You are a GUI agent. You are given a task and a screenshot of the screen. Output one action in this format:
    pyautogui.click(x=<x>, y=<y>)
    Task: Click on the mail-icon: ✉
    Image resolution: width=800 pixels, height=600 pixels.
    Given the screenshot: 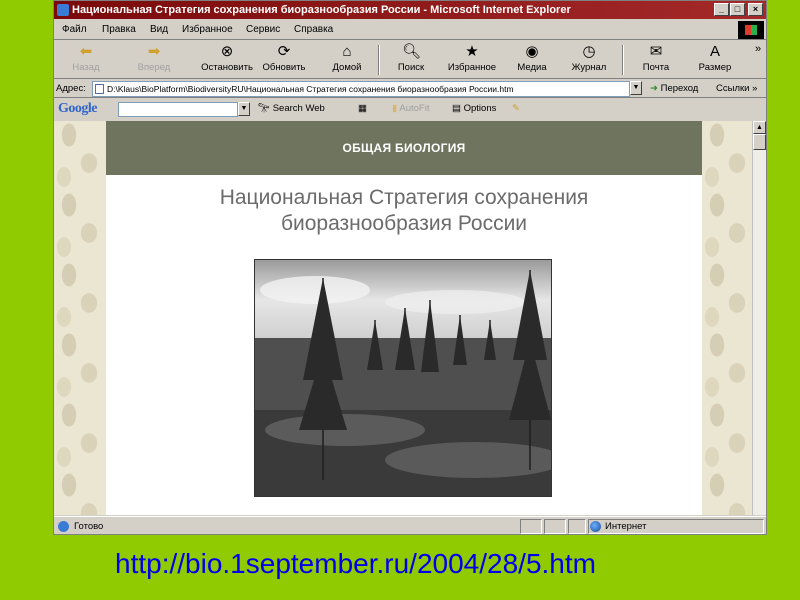 What is the action you would take?
    pyautogui.click(x=656, y=51)
    